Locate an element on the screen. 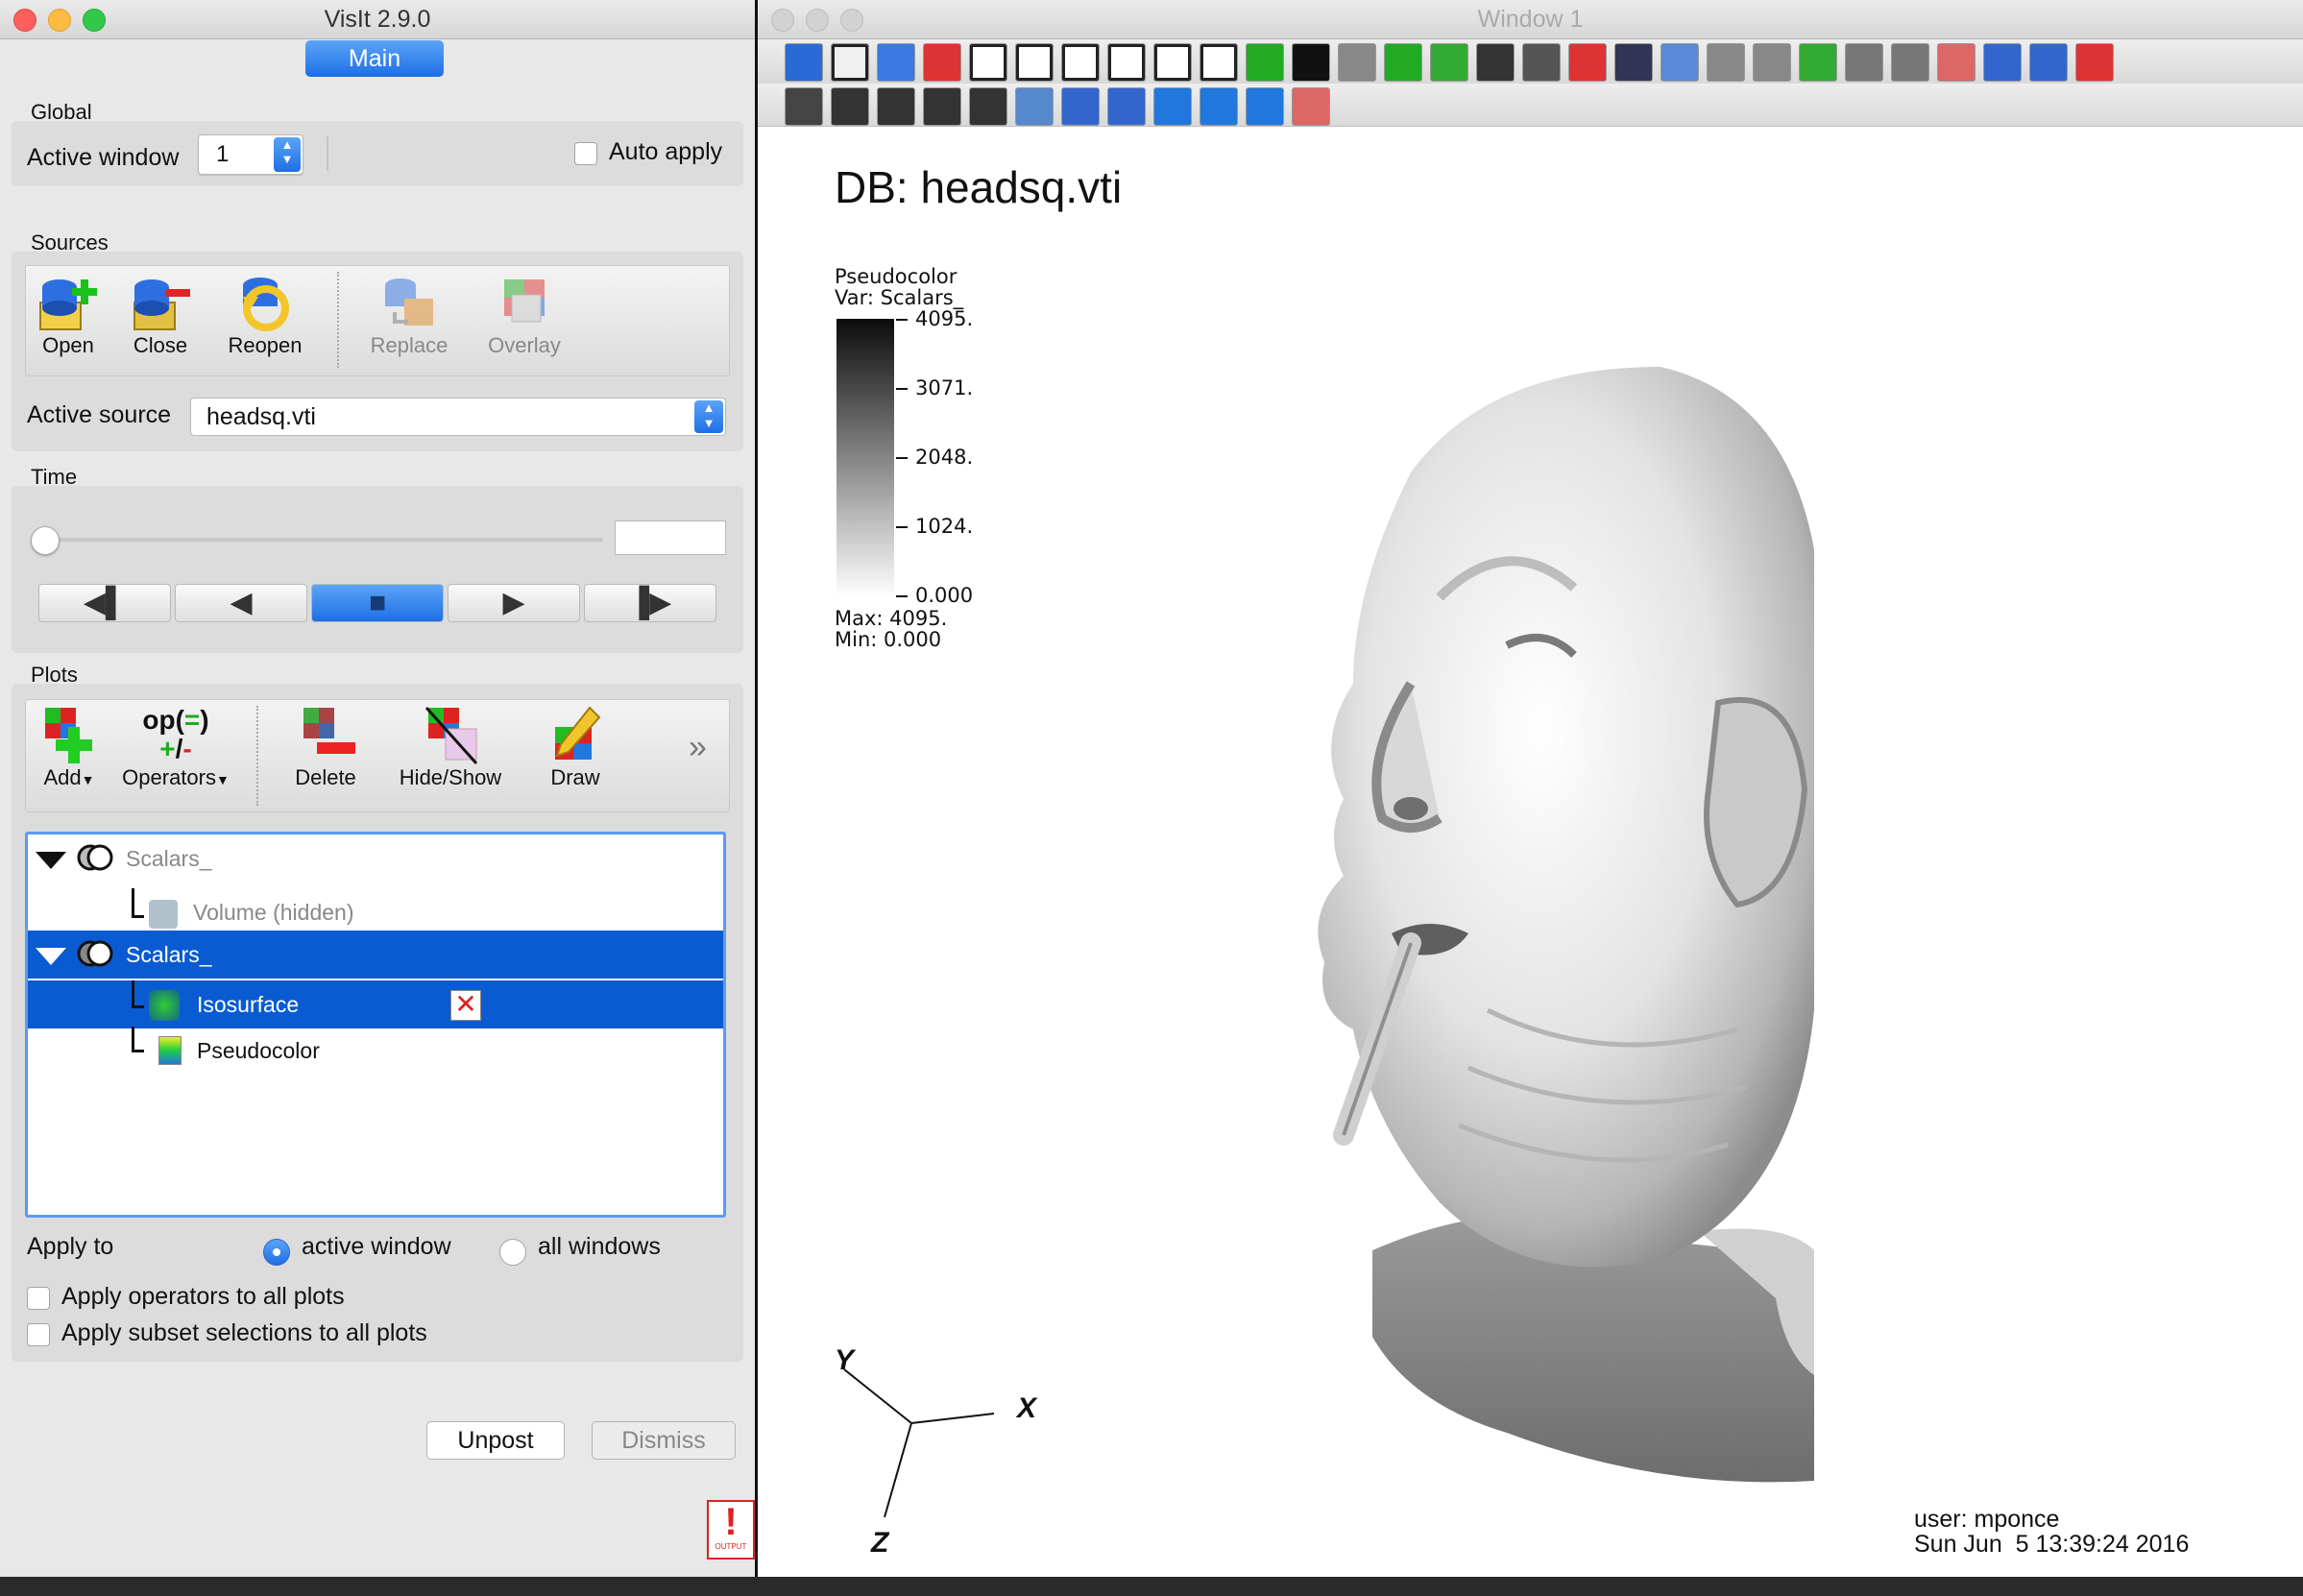 The width and height of the screenshot is (2303, 1596). zone-pick-icon is located at coordinates (896, 106).